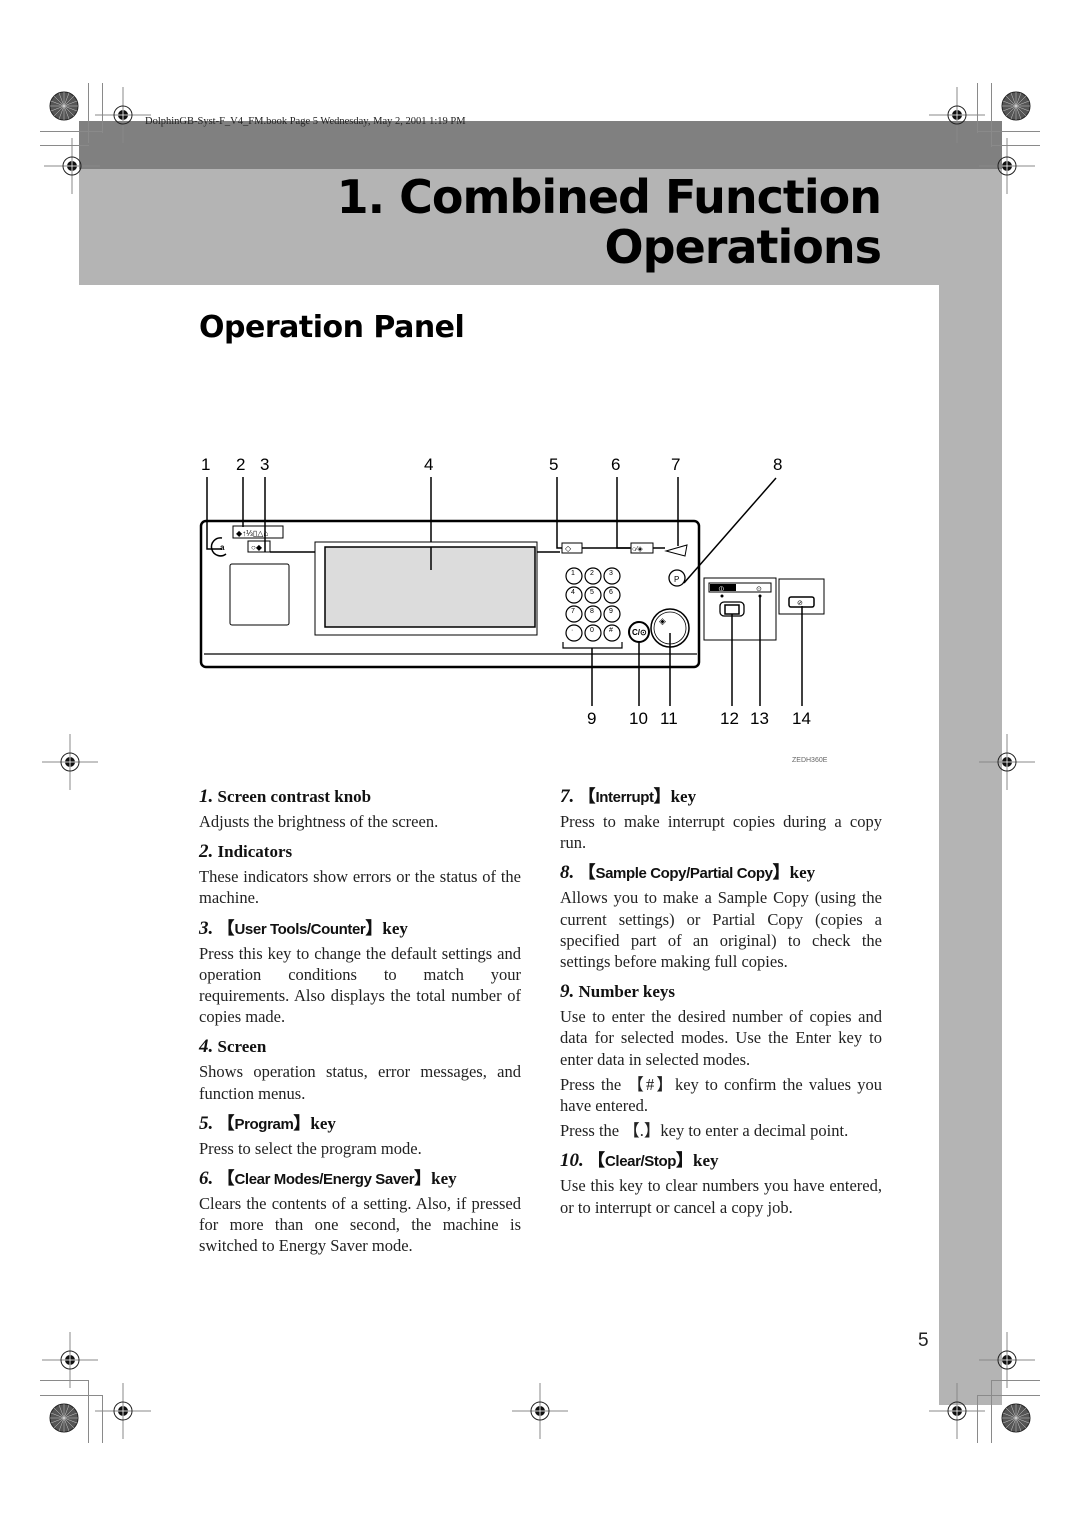  What do you see at coordinates (567, 873) in the screenshot?
I see `item-number: 8.` at bounding box center [567, 873].